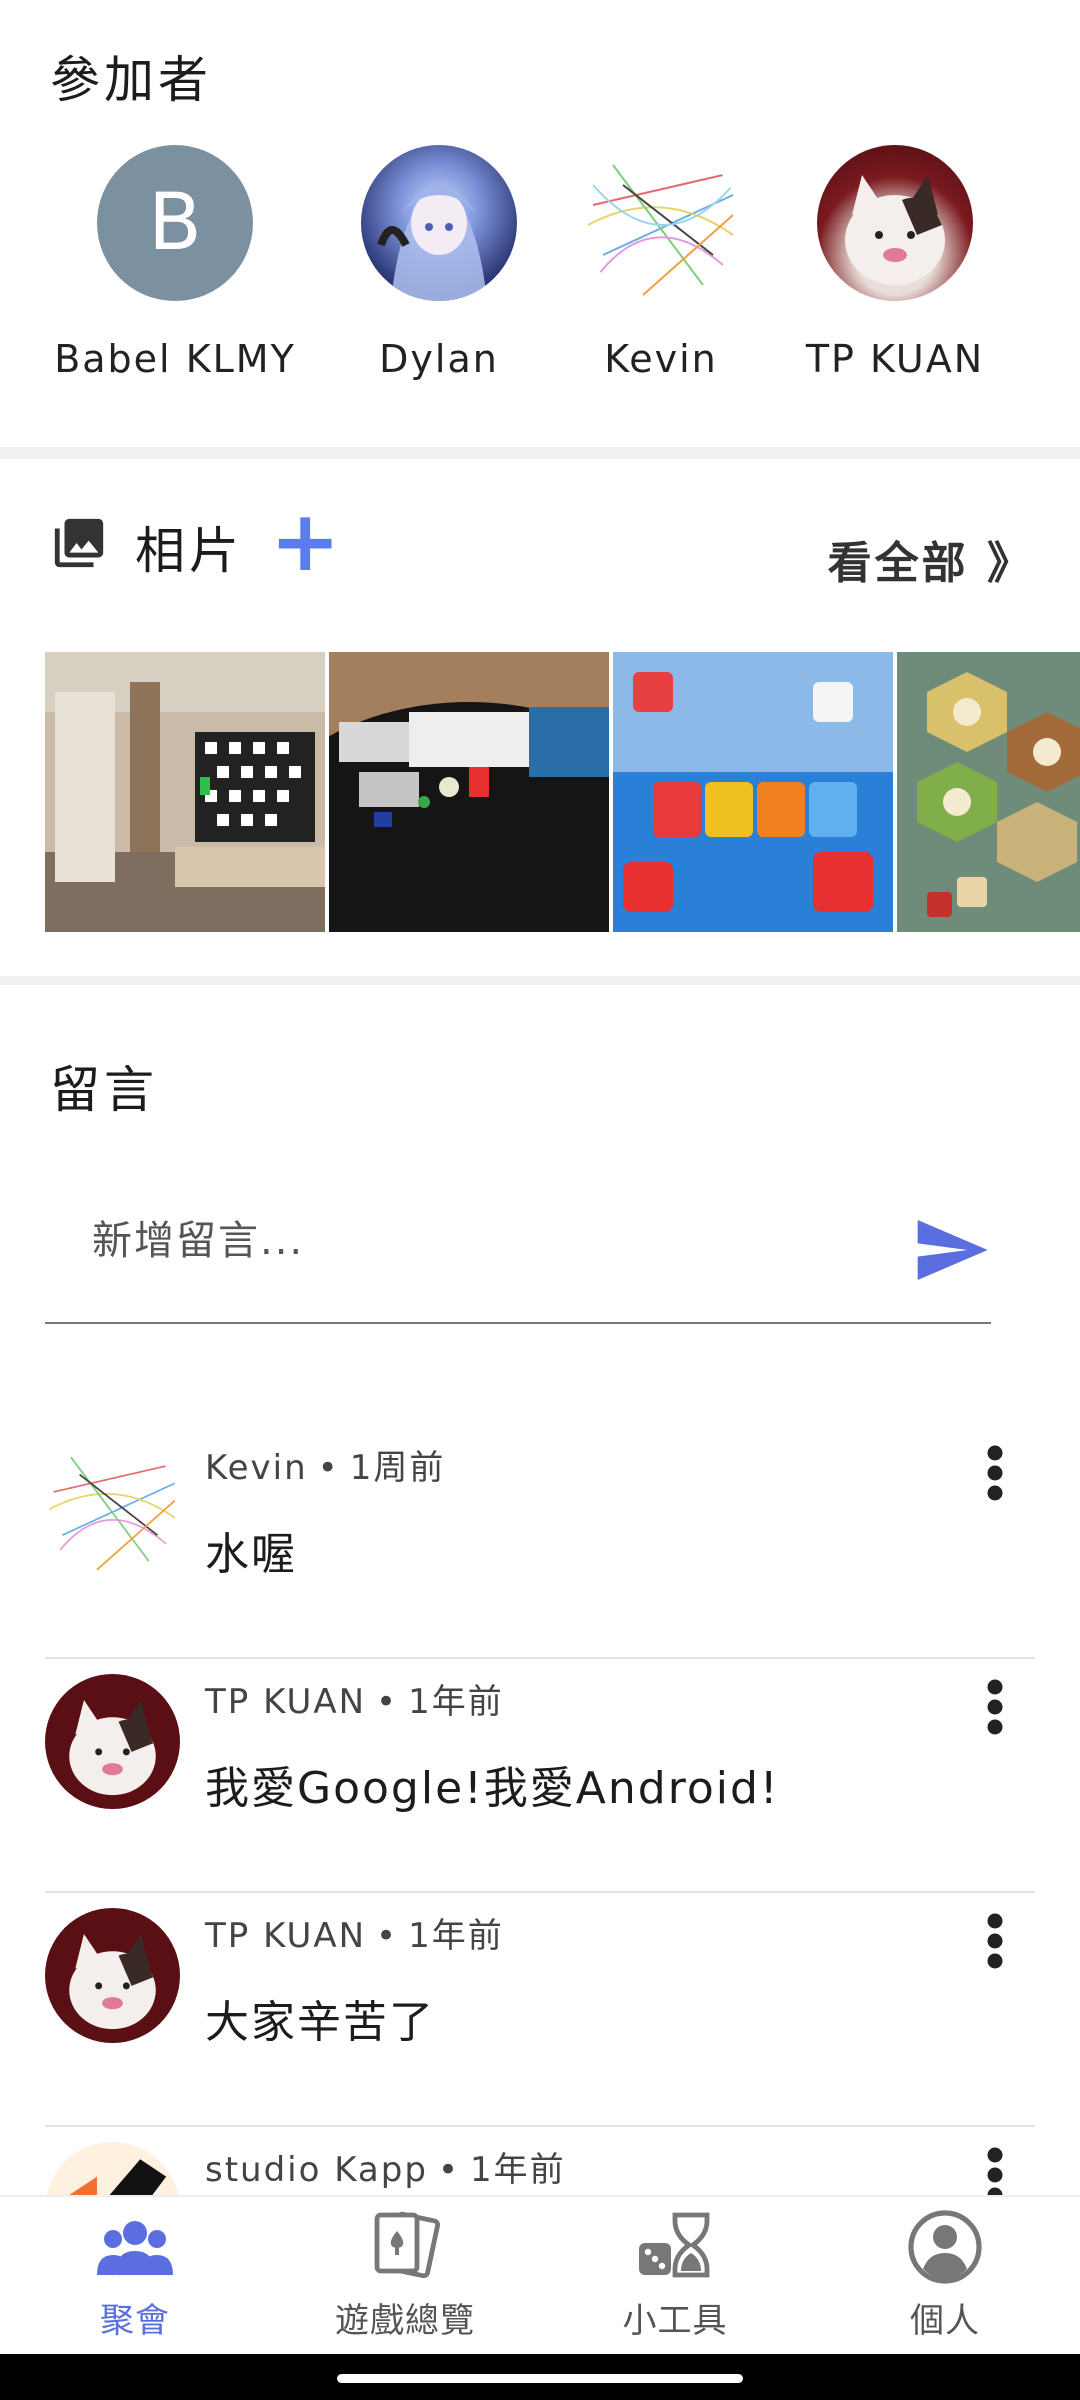 Image resolution: width=1080 pixels, height=2400 pixels. Describe the element at coordinates (439, 359) in the screenshot. I see `participant-name: Dylan` at that location.